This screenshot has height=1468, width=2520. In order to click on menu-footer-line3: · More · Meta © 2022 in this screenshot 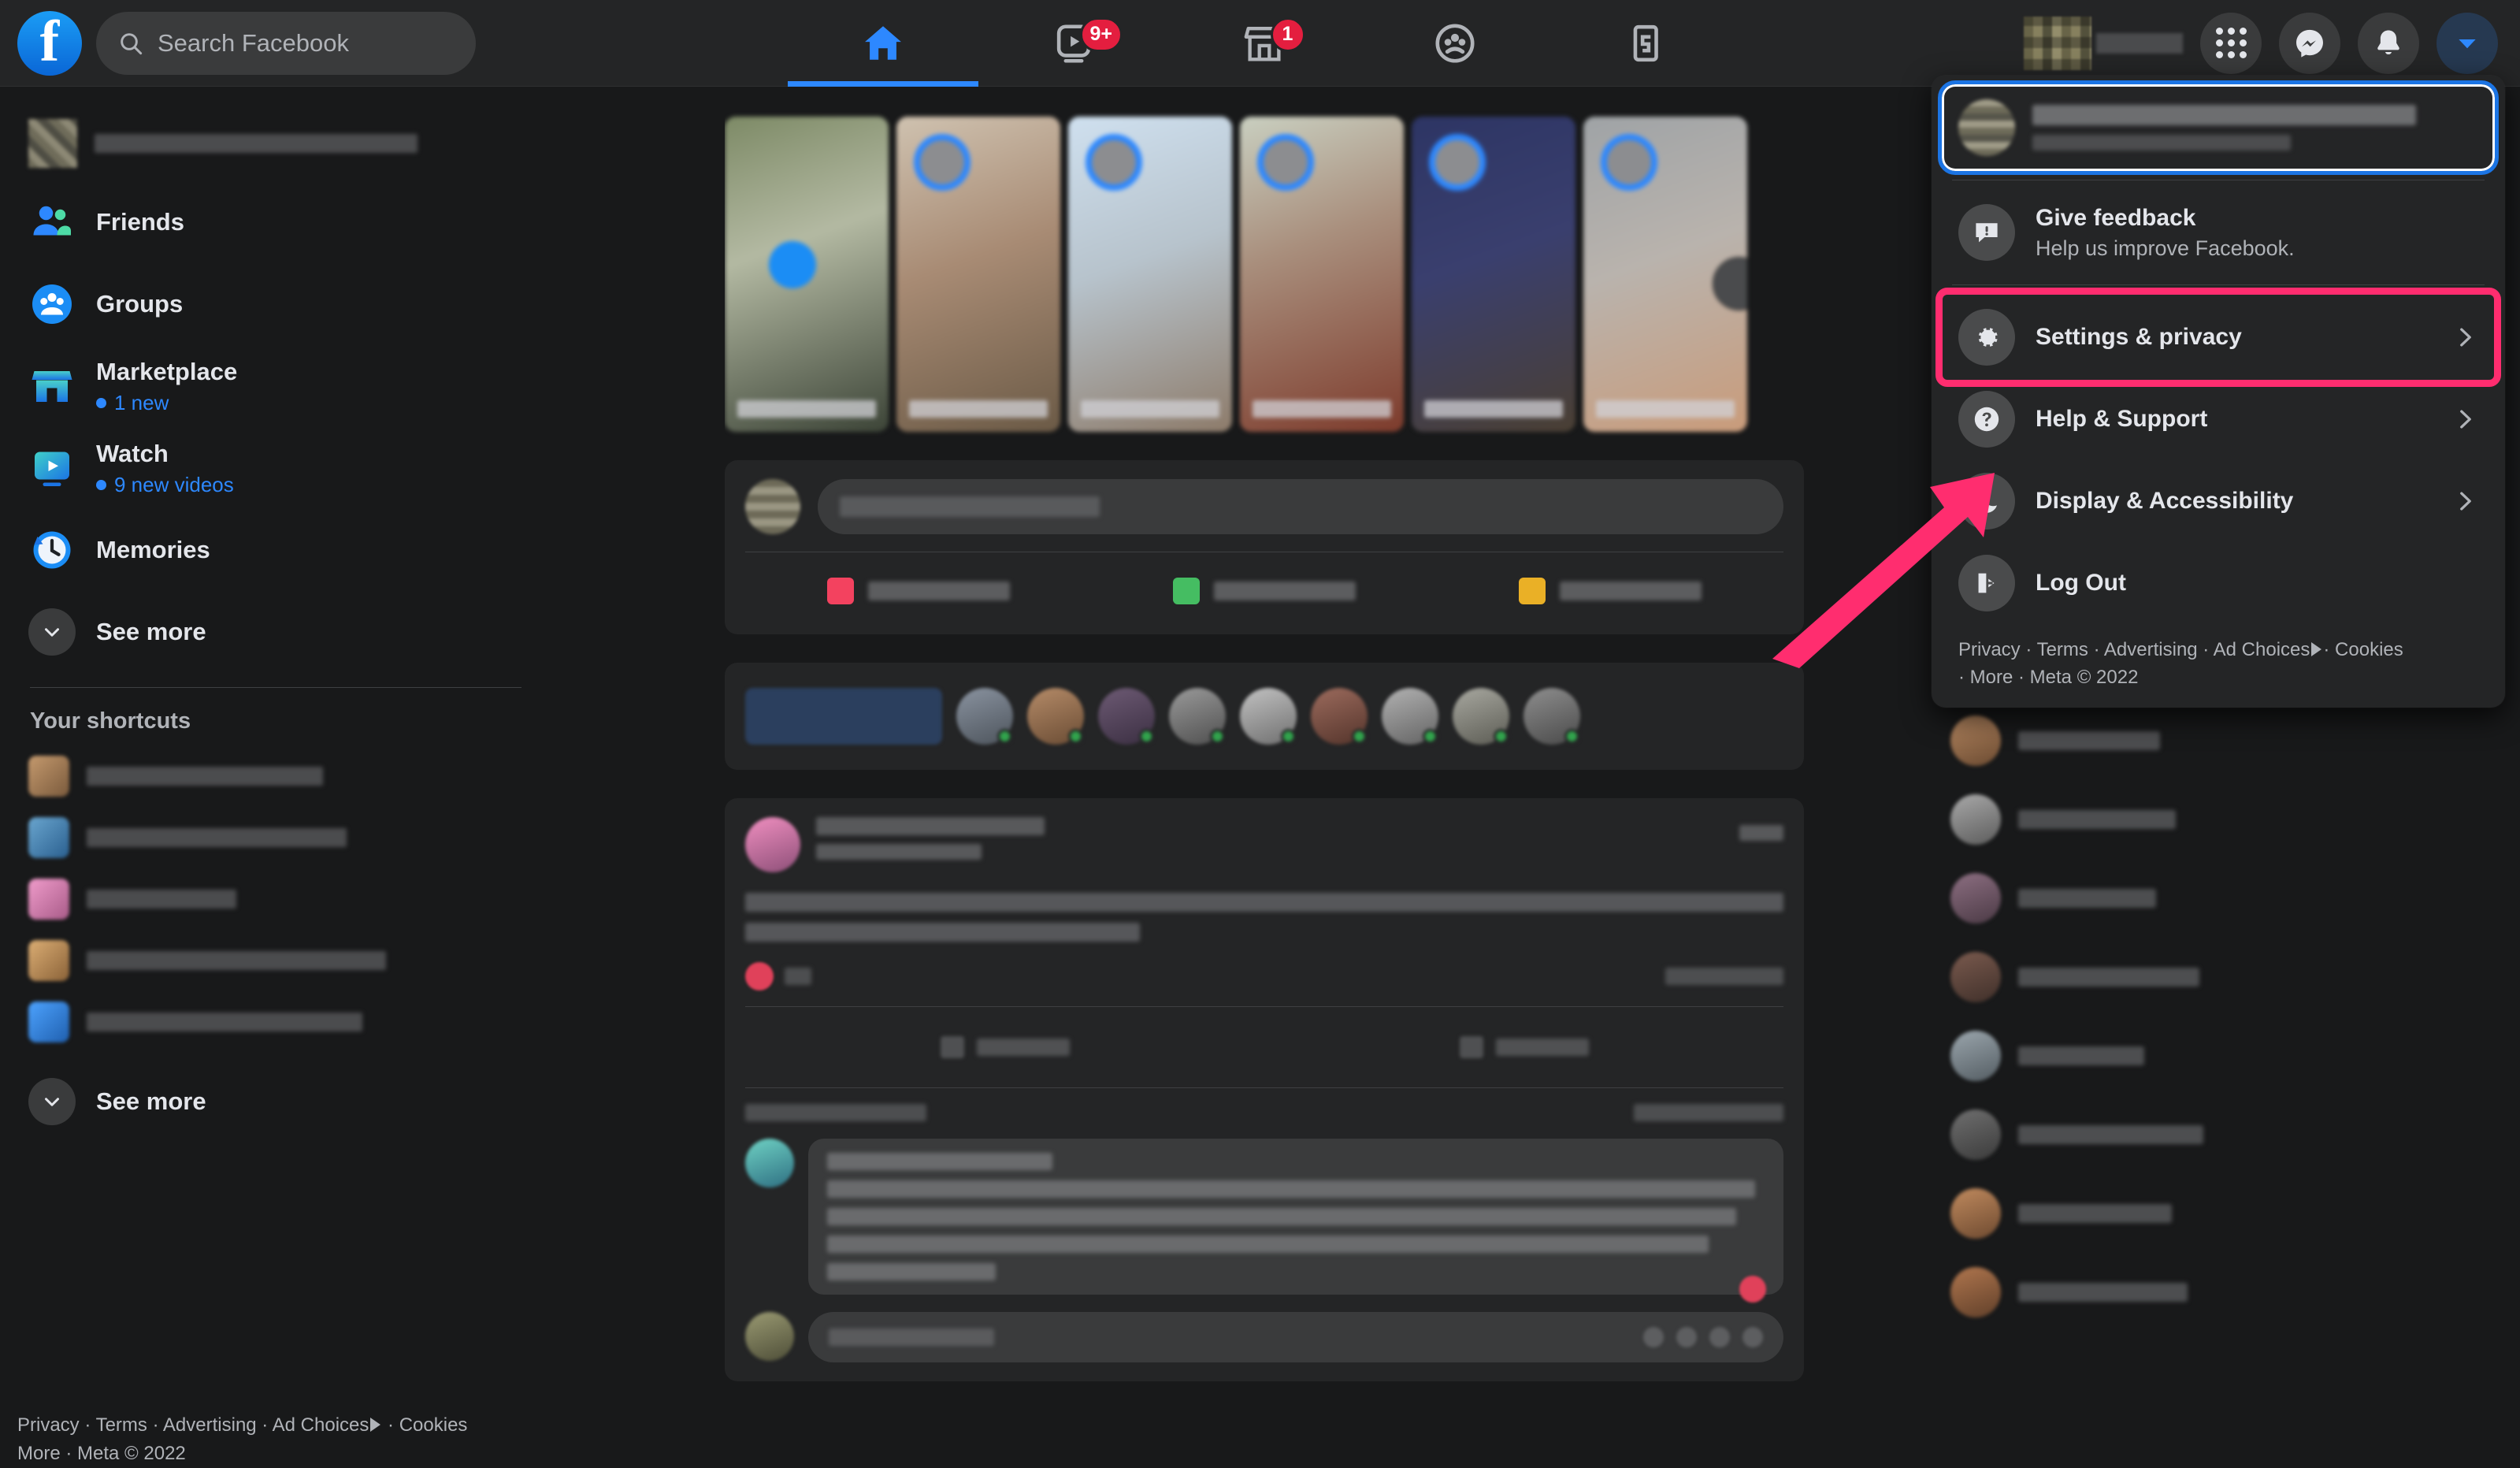, I will do `click(2048, 677)`.